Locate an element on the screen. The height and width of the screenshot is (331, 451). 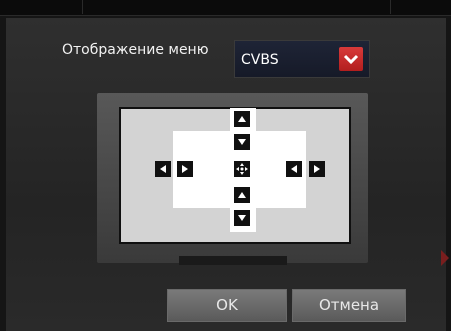
ok-button: OK is located at coordinates (227, 305).